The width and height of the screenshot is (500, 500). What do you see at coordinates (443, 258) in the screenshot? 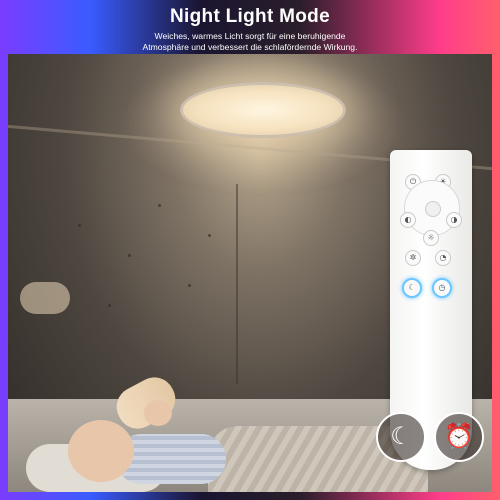
I see `timer-small-icon: ◔` at bounding box center [443, 258].